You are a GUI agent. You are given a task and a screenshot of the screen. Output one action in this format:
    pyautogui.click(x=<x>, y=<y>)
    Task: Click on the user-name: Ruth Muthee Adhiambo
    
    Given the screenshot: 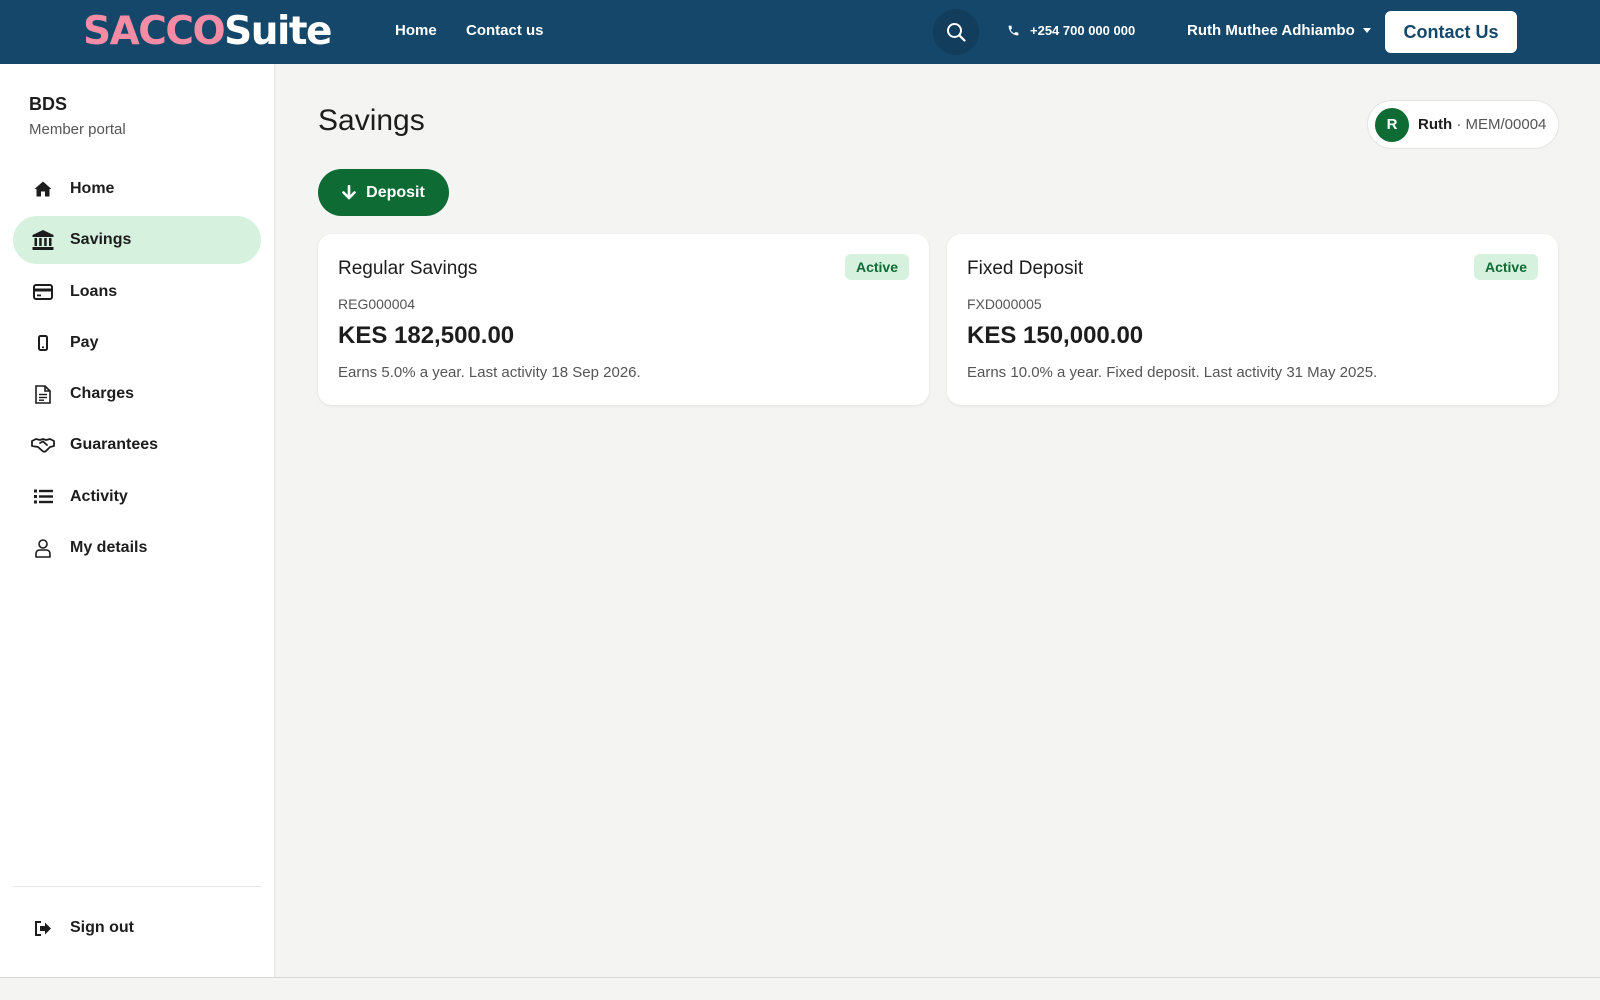 What is the action you would take?
    pyautogui.click(x=1271, y=30)
    